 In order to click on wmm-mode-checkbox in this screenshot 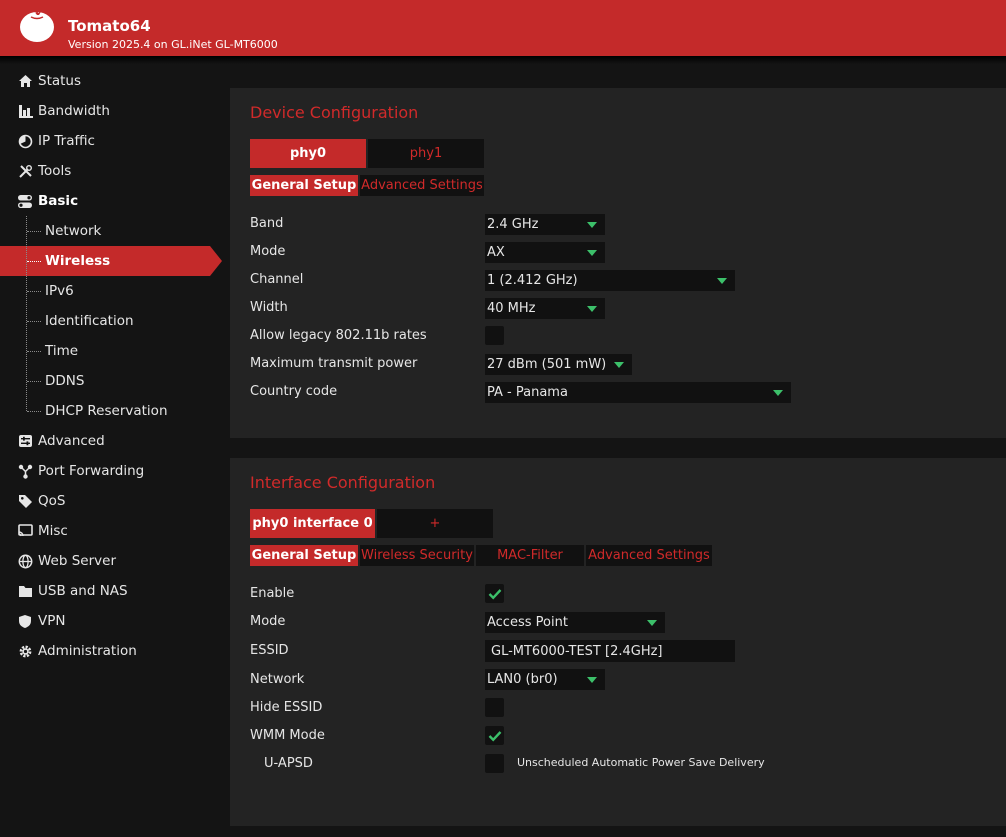, I will do `click(494, 735)`.